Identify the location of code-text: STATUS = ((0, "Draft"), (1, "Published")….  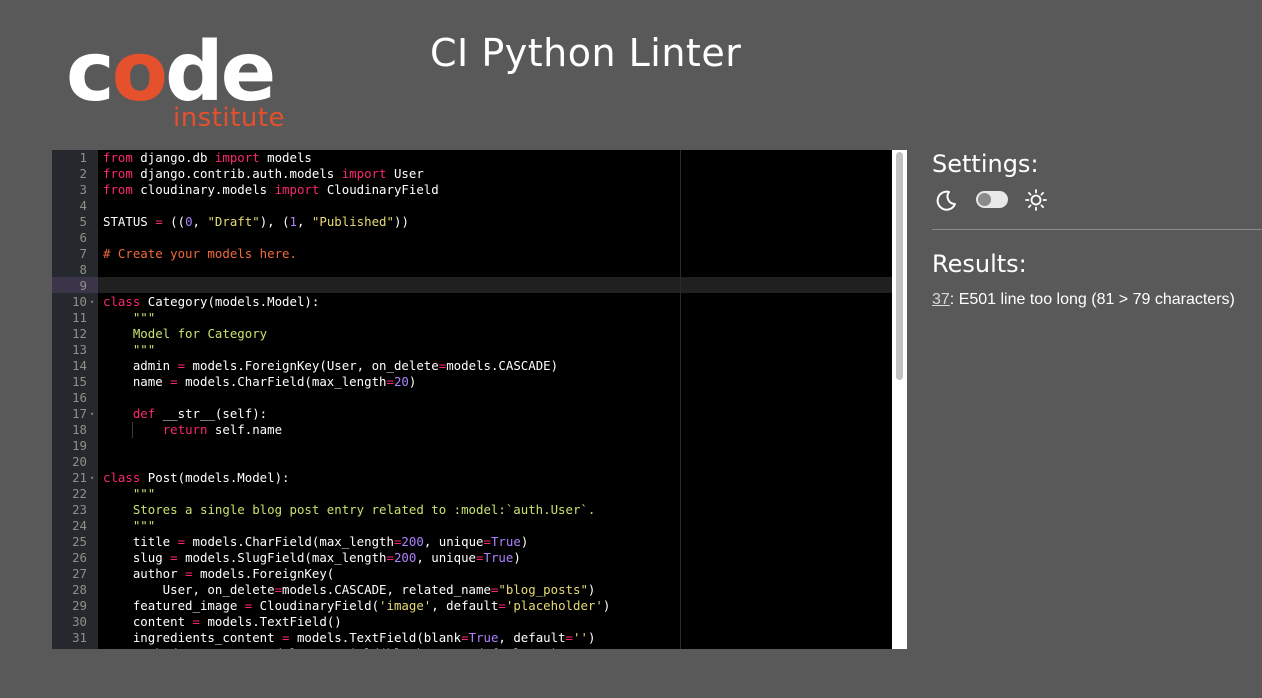
(256, 221).